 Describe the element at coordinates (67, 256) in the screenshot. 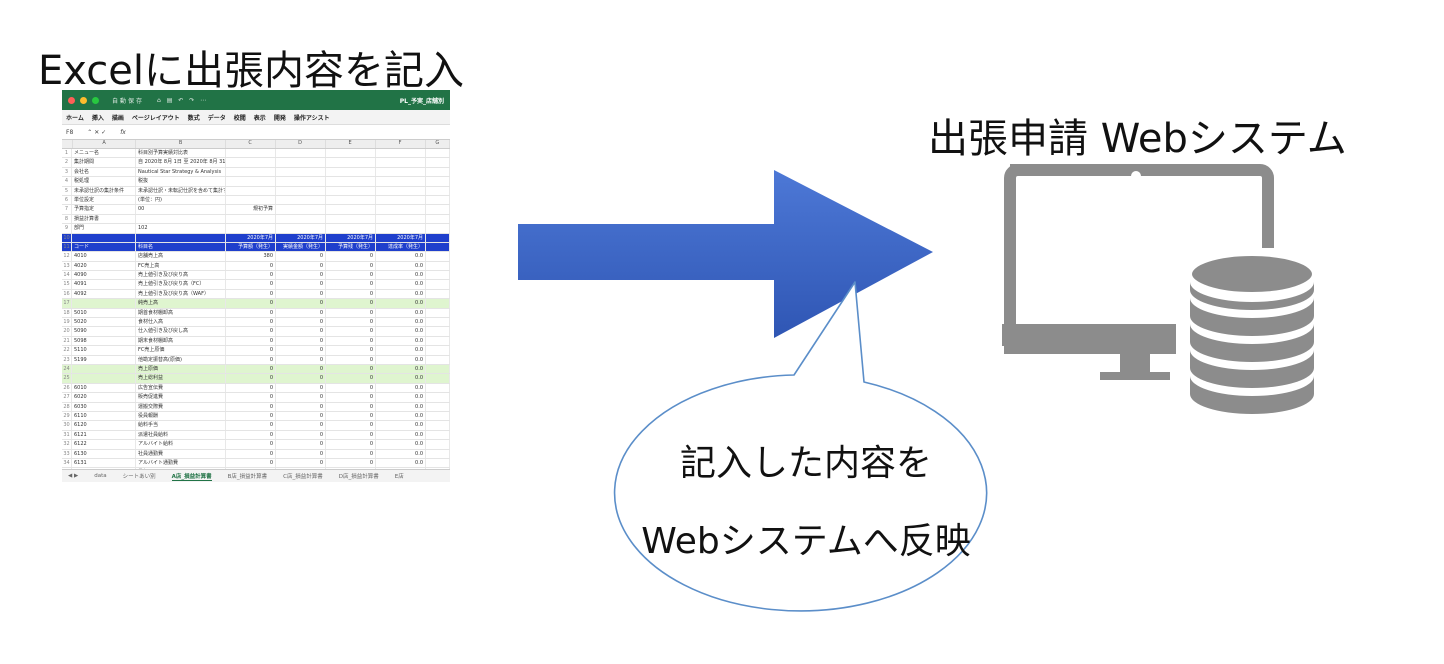

I see `row-number: 12` at that location.